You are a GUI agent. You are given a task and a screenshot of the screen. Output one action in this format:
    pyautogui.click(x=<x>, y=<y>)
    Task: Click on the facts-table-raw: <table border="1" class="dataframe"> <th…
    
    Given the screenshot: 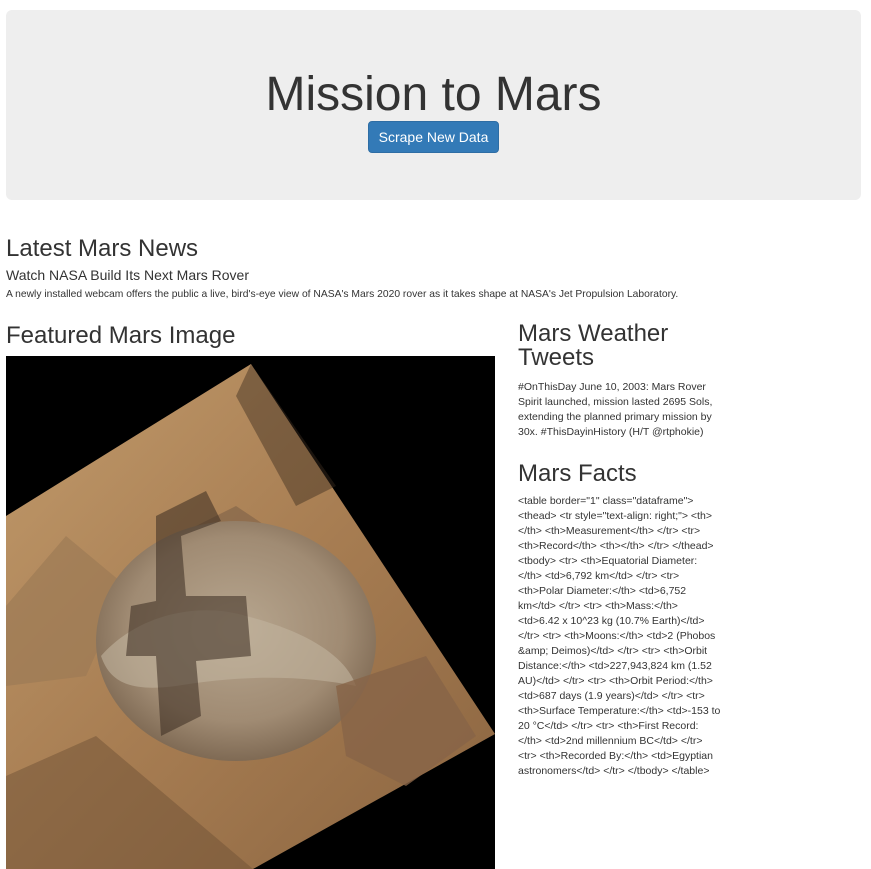 What is the action you would take?
    pyautogui.click(x=619, y=636)
    